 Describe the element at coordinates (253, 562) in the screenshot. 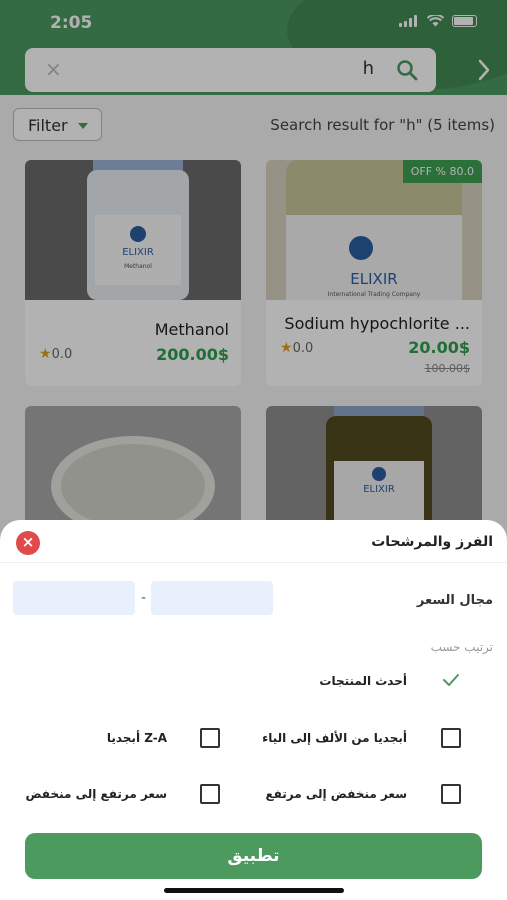

I see `divider` at that location.